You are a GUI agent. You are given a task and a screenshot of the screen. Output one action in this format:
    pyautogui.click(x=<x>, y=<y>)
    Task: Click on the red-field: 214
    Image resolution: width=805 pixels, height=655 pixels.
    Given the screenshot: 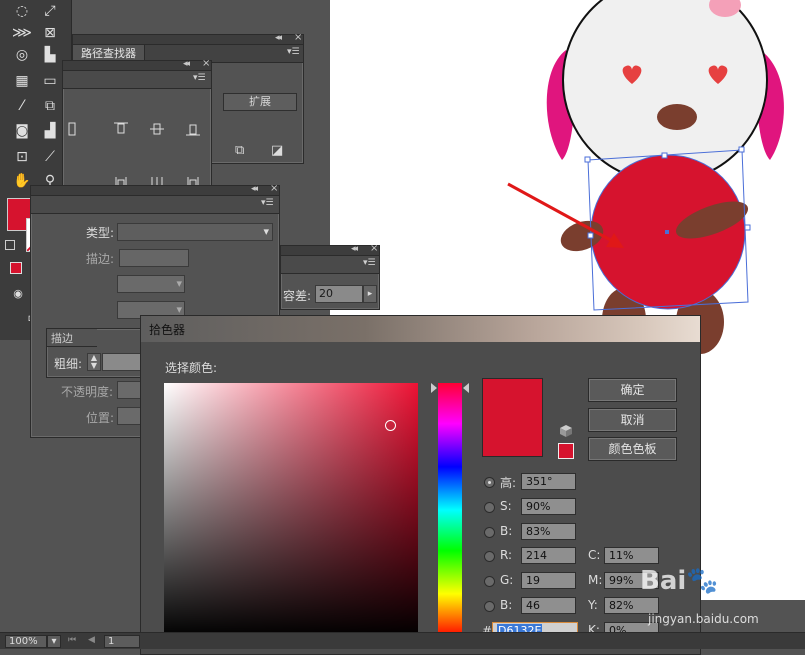 What is the action you would take?
    pyautogui.click(x=548, y=555)
    